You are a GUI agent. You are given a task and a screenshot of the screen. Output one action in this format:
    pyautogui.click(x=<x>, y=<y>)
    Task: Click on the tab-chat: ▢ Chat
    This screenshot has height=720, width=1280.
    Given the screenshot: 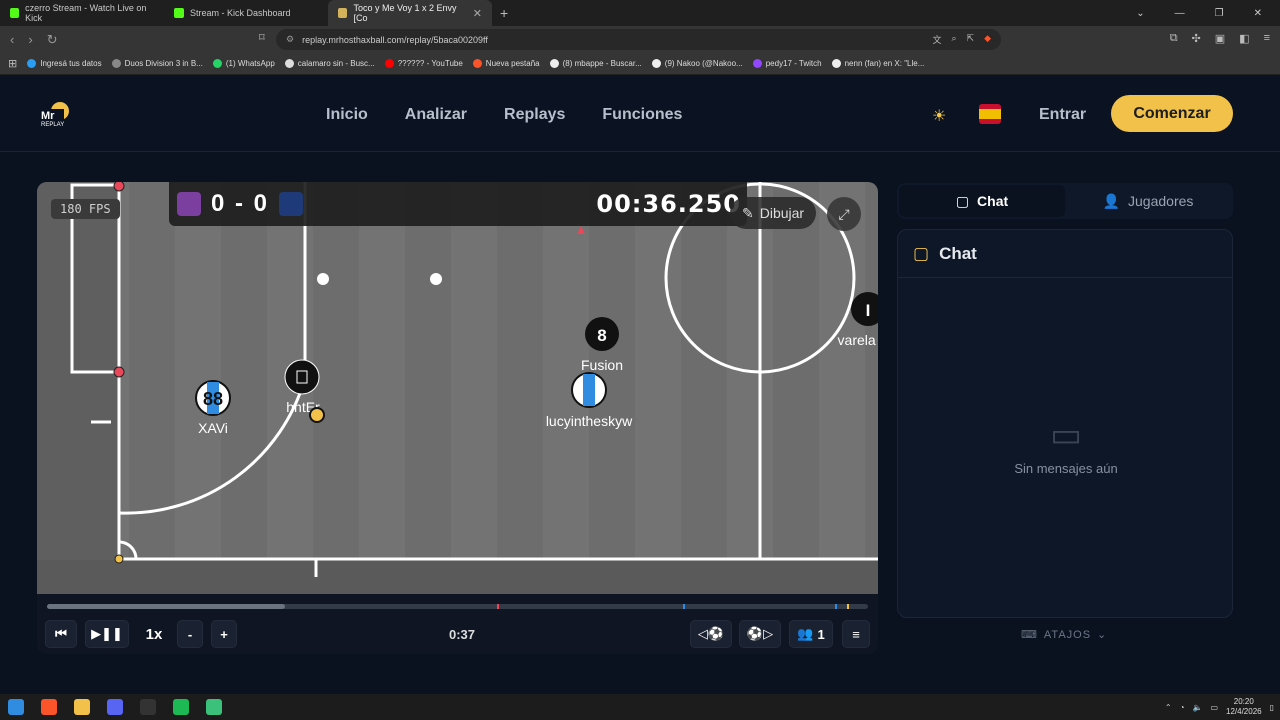 What is the action you would take?
    pyautogui.click(x=982, y=201)
    